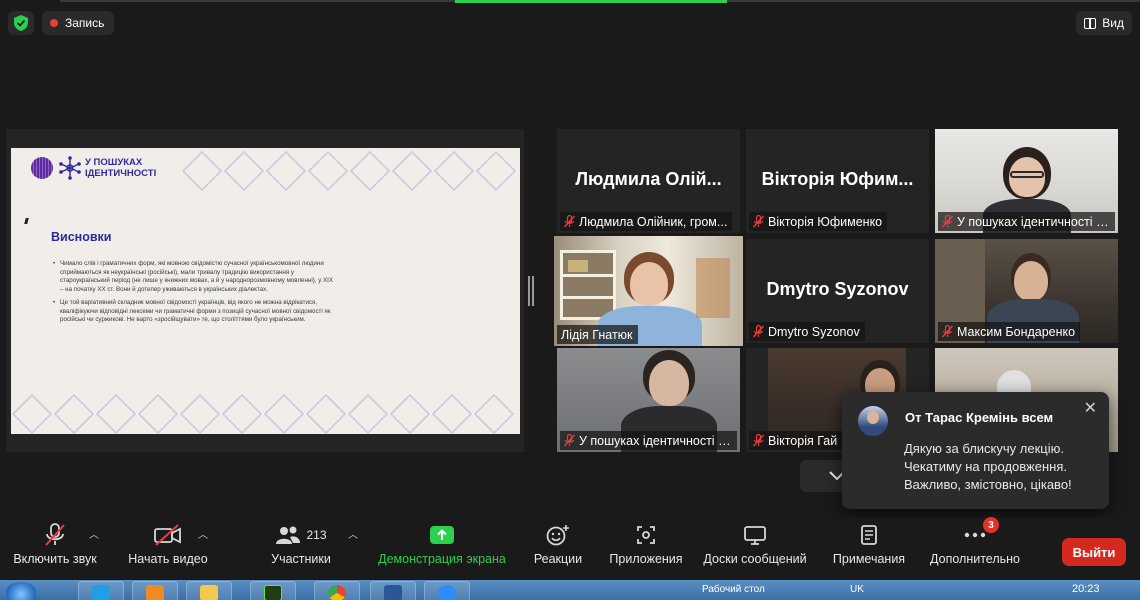 This screenshot has width=1140, height=600. I want to click on chat-message-line: Важливо, змістовно, цікаво!, so click(988, 484).